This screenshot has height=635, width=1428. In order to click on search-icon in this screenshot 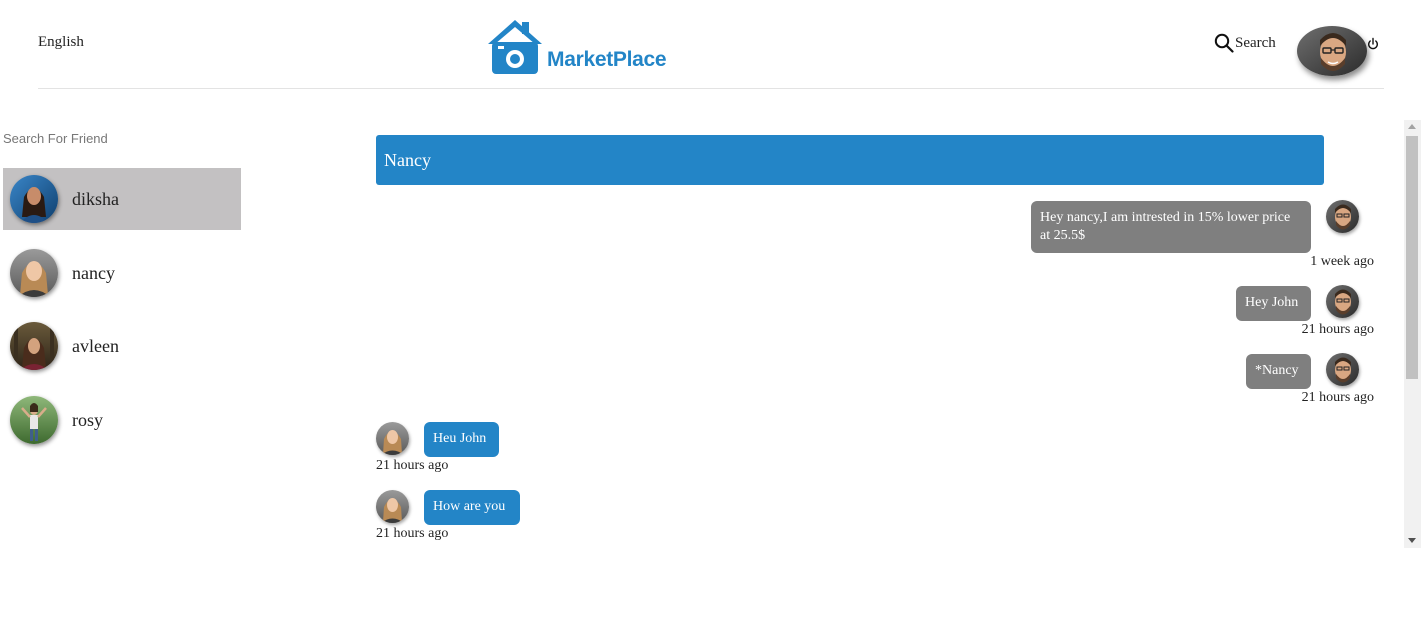, I will do `click(1224, 43)`.